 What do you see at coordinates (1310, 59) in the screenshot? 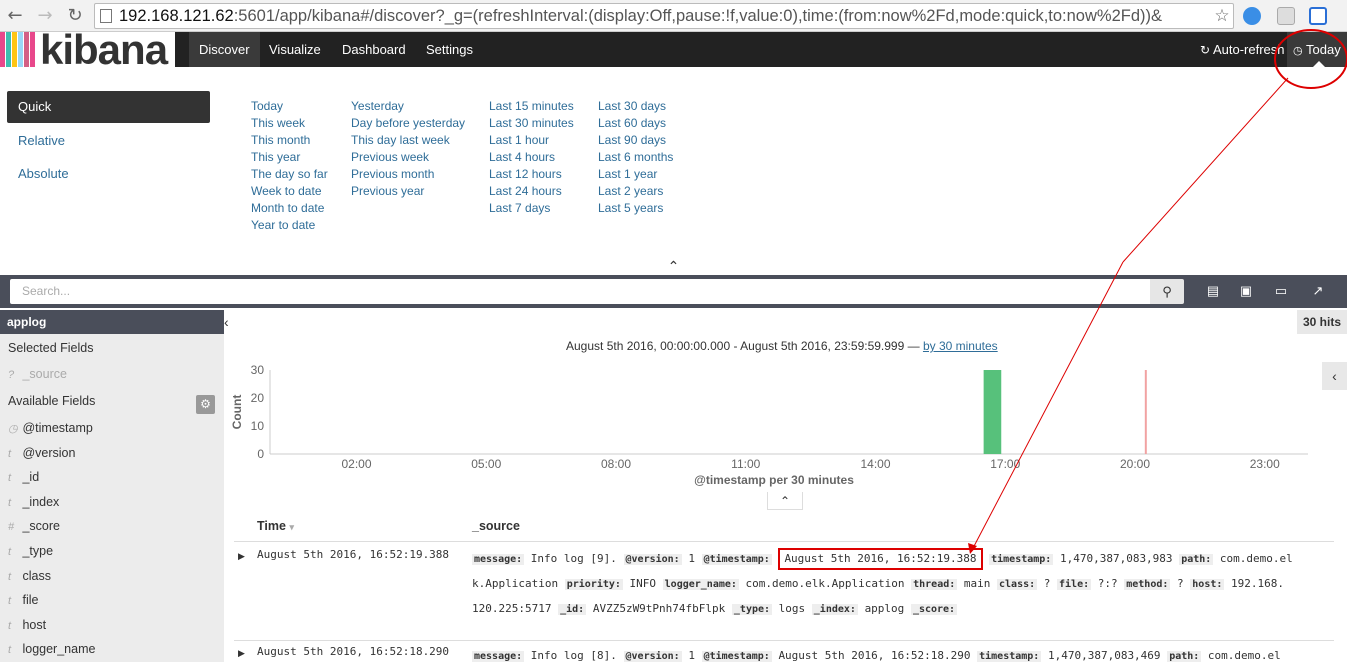
I see `annotation-circle` at bounding box center [1310, 59].